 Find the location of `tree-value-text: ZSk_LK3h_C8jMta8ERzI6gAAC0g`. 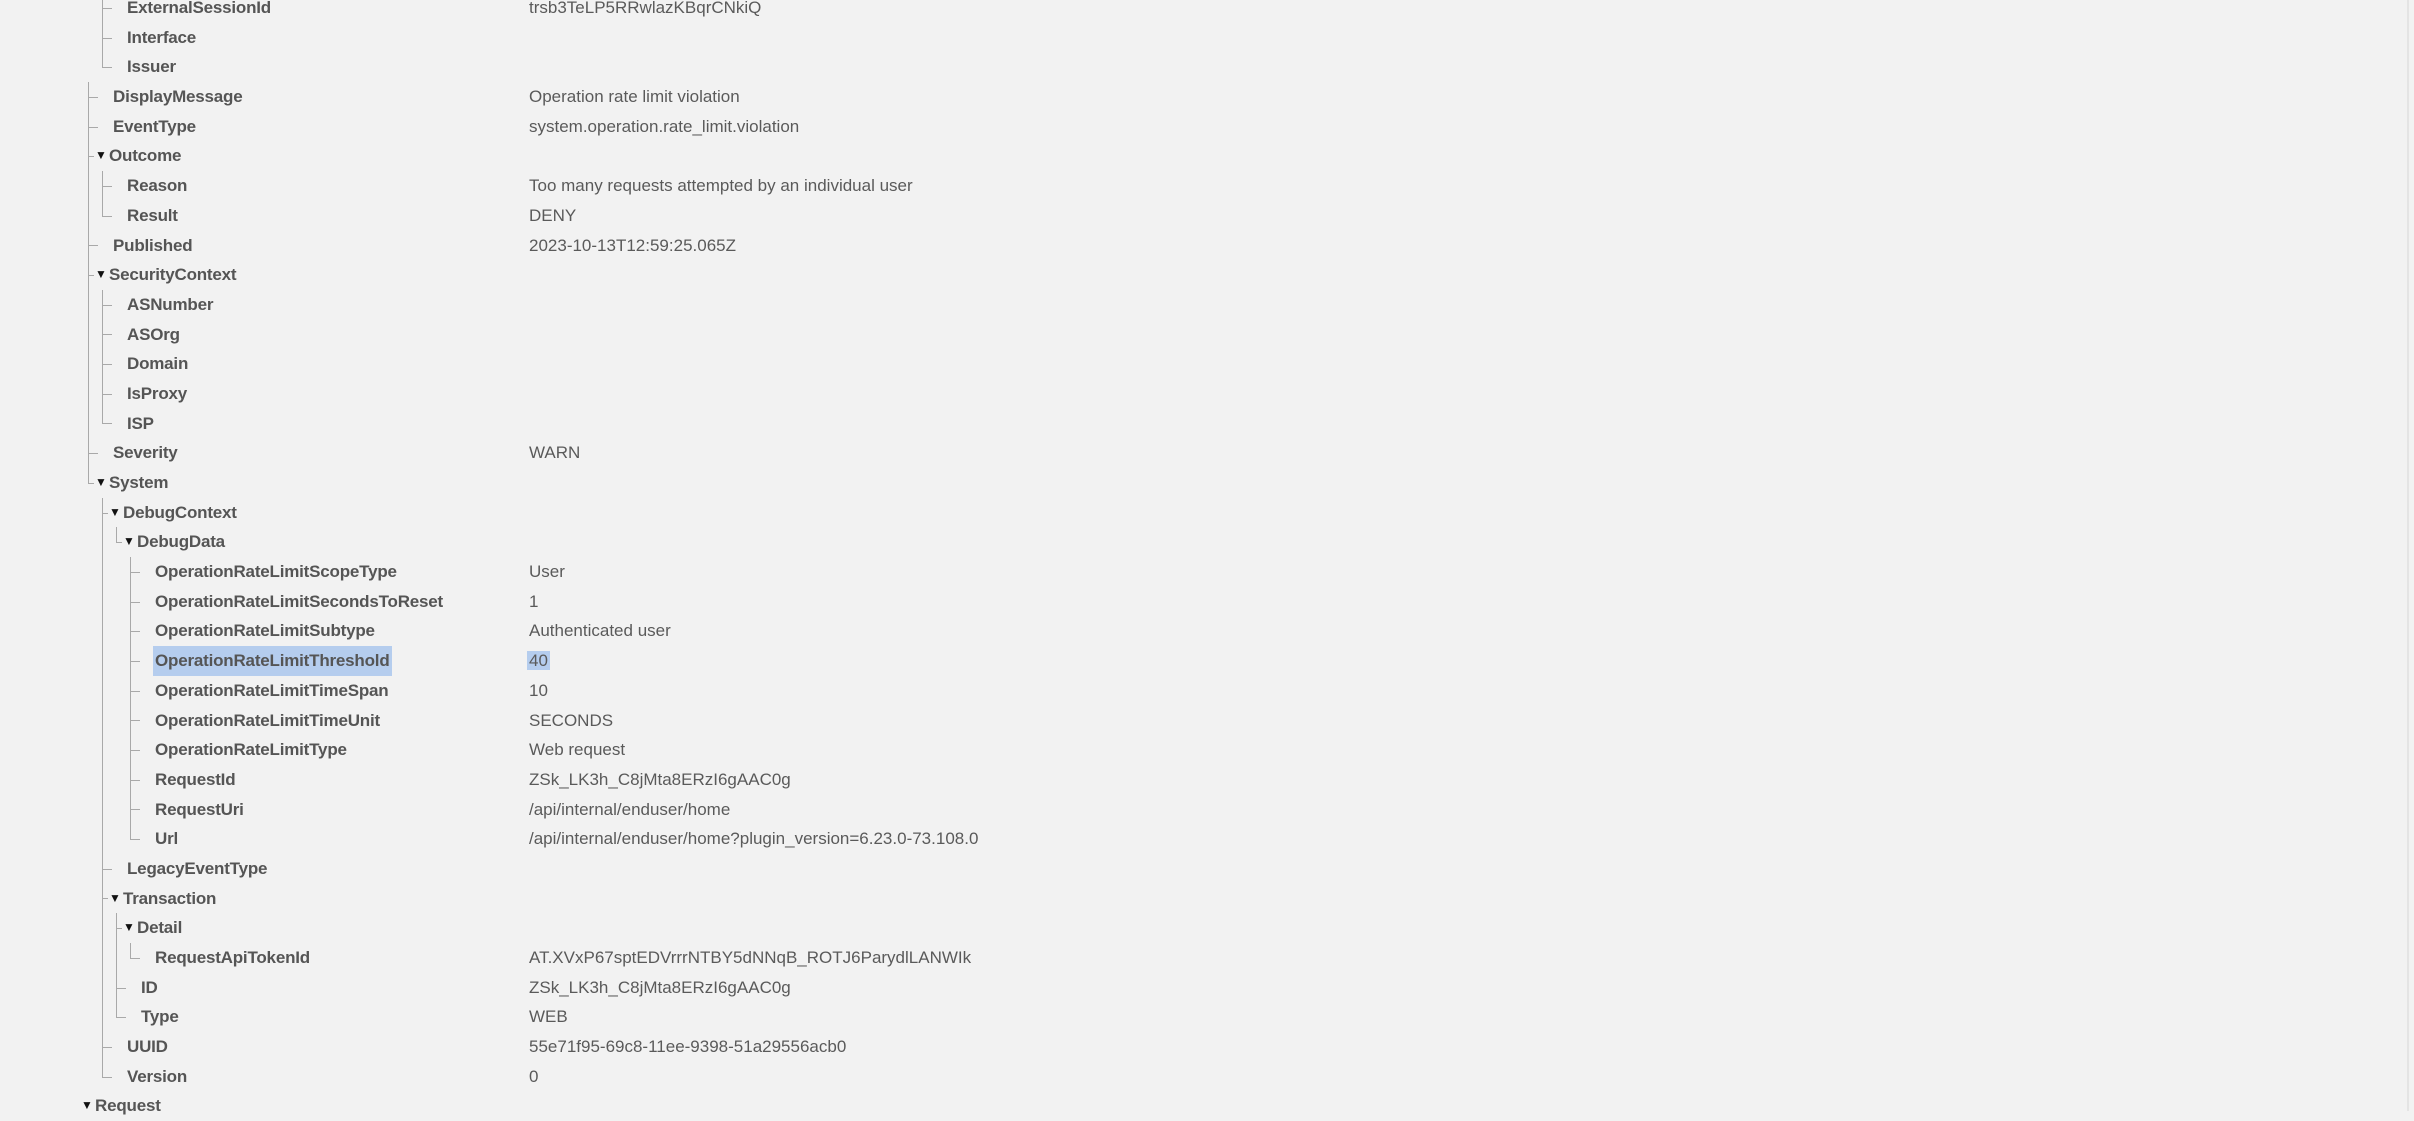

tree-value-text: ZSk_LK3h_C8jMta8ERzI6gAAC0g is located at coordinates (660, 987).